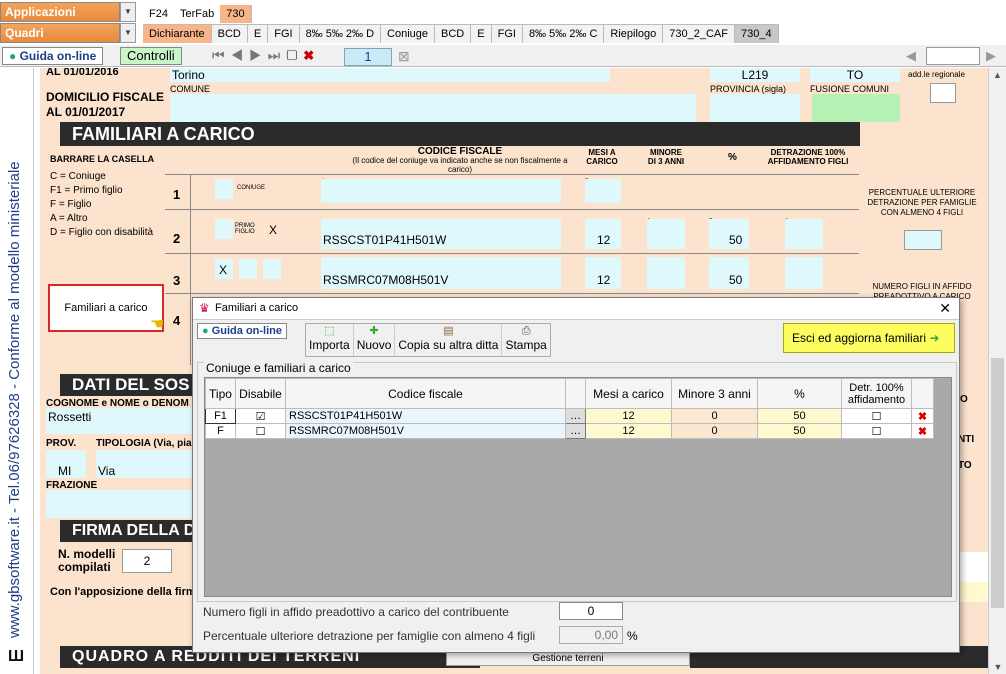 The height and width of the screenshot is (674, 1006). What do you see at coordinates (433, 108) in the screenshot?
I see `comune-2017-field` at bounding box center [433, 108].